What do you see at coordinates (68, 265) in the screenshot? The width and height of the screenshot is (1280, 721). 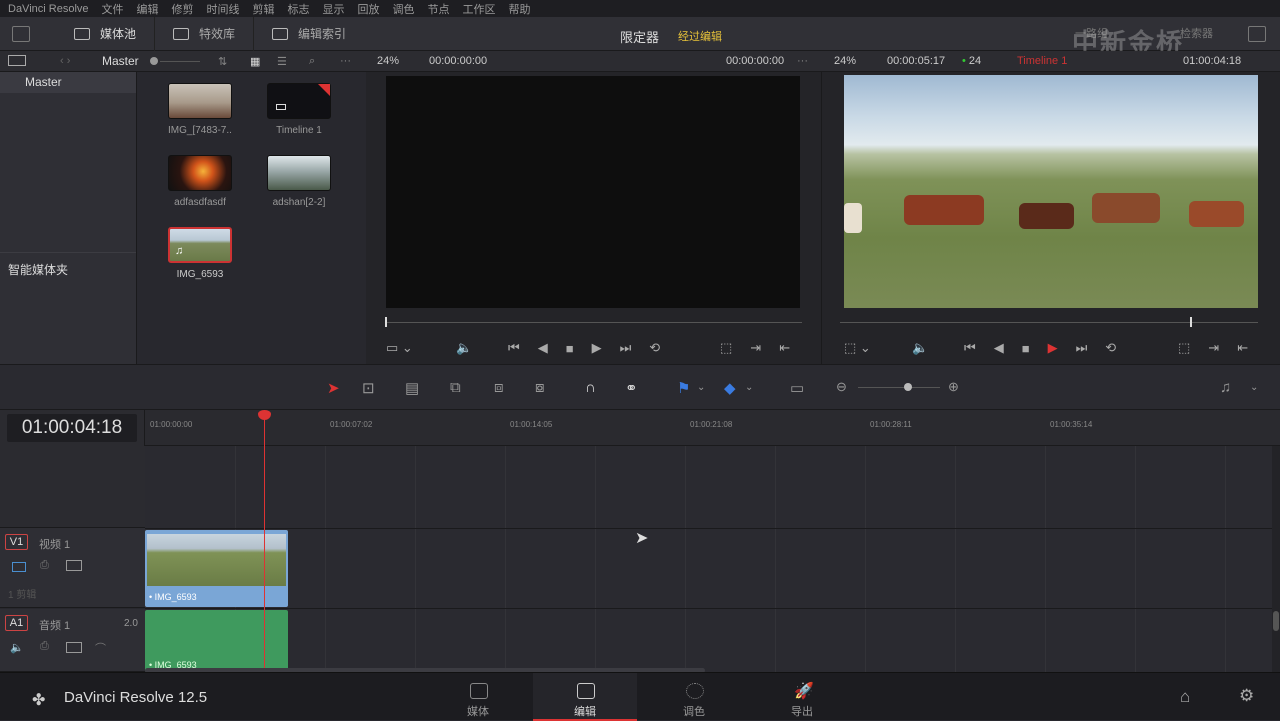 I see `smart-bins-header: 智能媒体夹` at bounding box center [68, 265].